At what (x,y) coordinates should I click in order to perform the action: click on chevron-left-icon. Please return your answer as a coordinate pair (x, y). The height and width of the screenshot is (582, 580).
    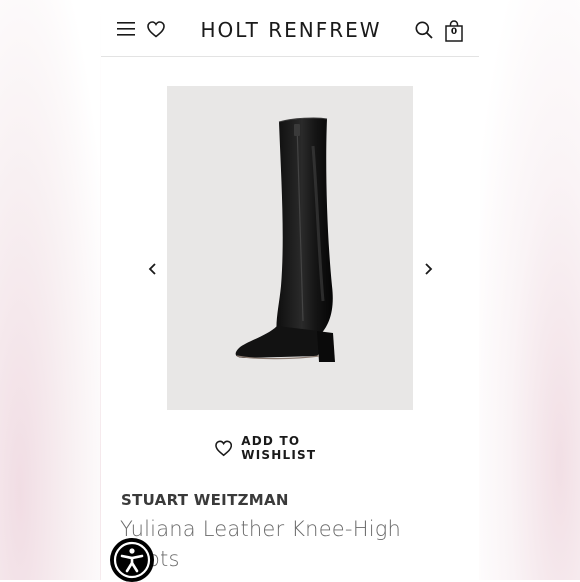
    Looking at the image, I should click on (153, 269).